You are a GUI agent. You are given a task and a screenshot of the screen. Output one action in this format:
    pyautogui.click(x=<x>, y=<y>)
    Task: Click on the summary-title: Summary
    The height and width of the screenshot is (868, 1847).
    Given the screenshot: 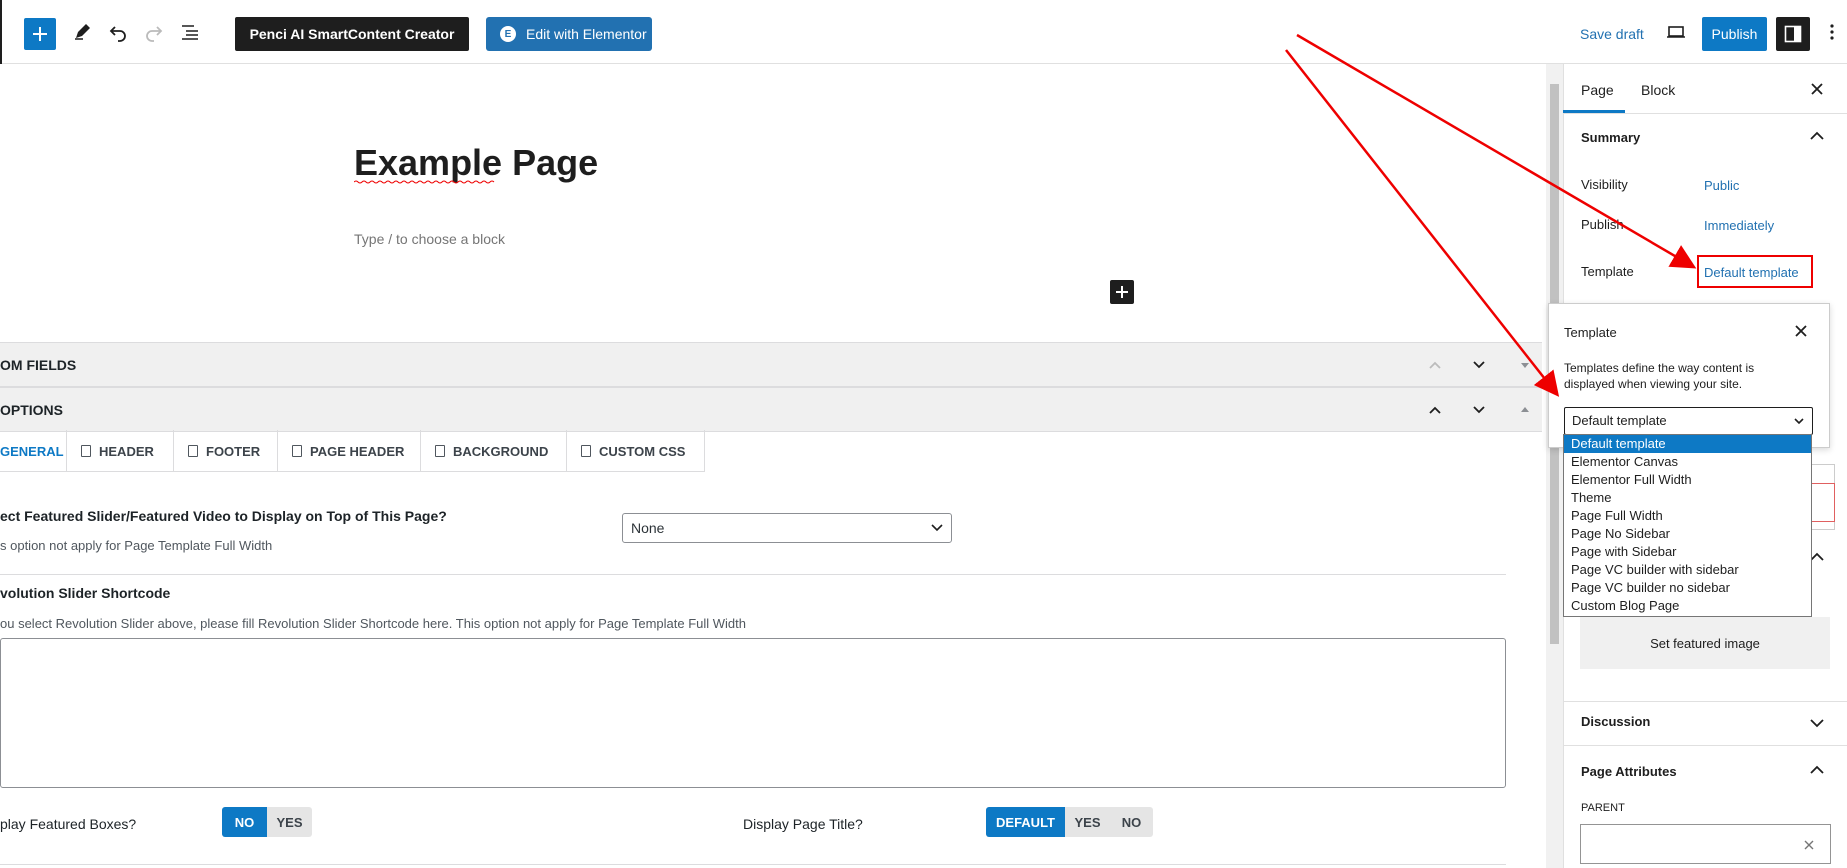 What is the action you would take?
    pyautogui.click(x=1610, y=137)
    